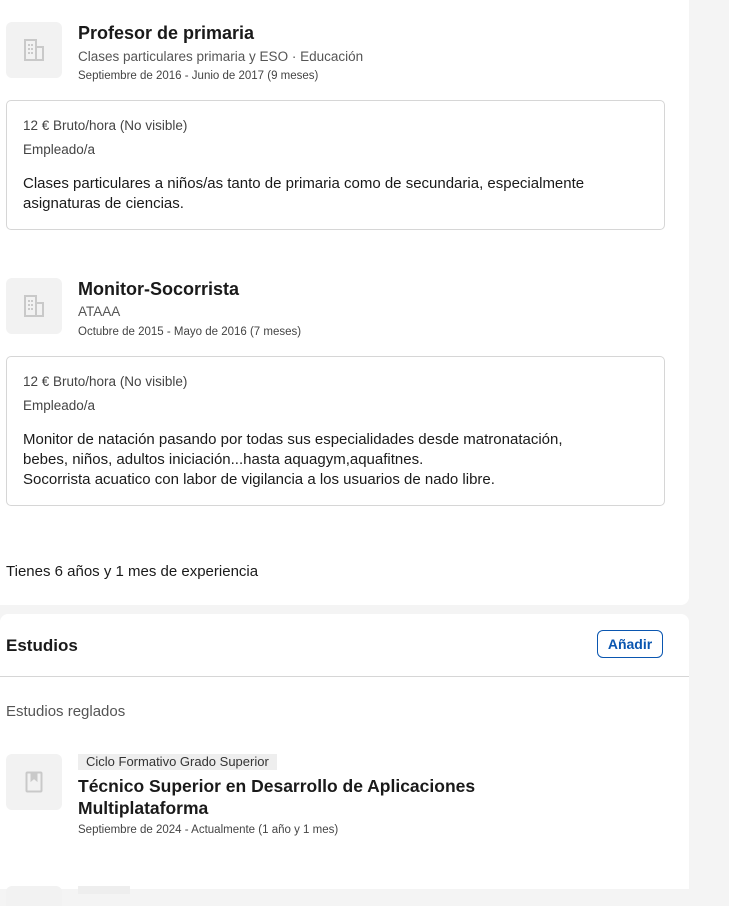  I want to click on experience-summary: Tienes 6 años y 1 mes de experiencia, so click(132, 571).